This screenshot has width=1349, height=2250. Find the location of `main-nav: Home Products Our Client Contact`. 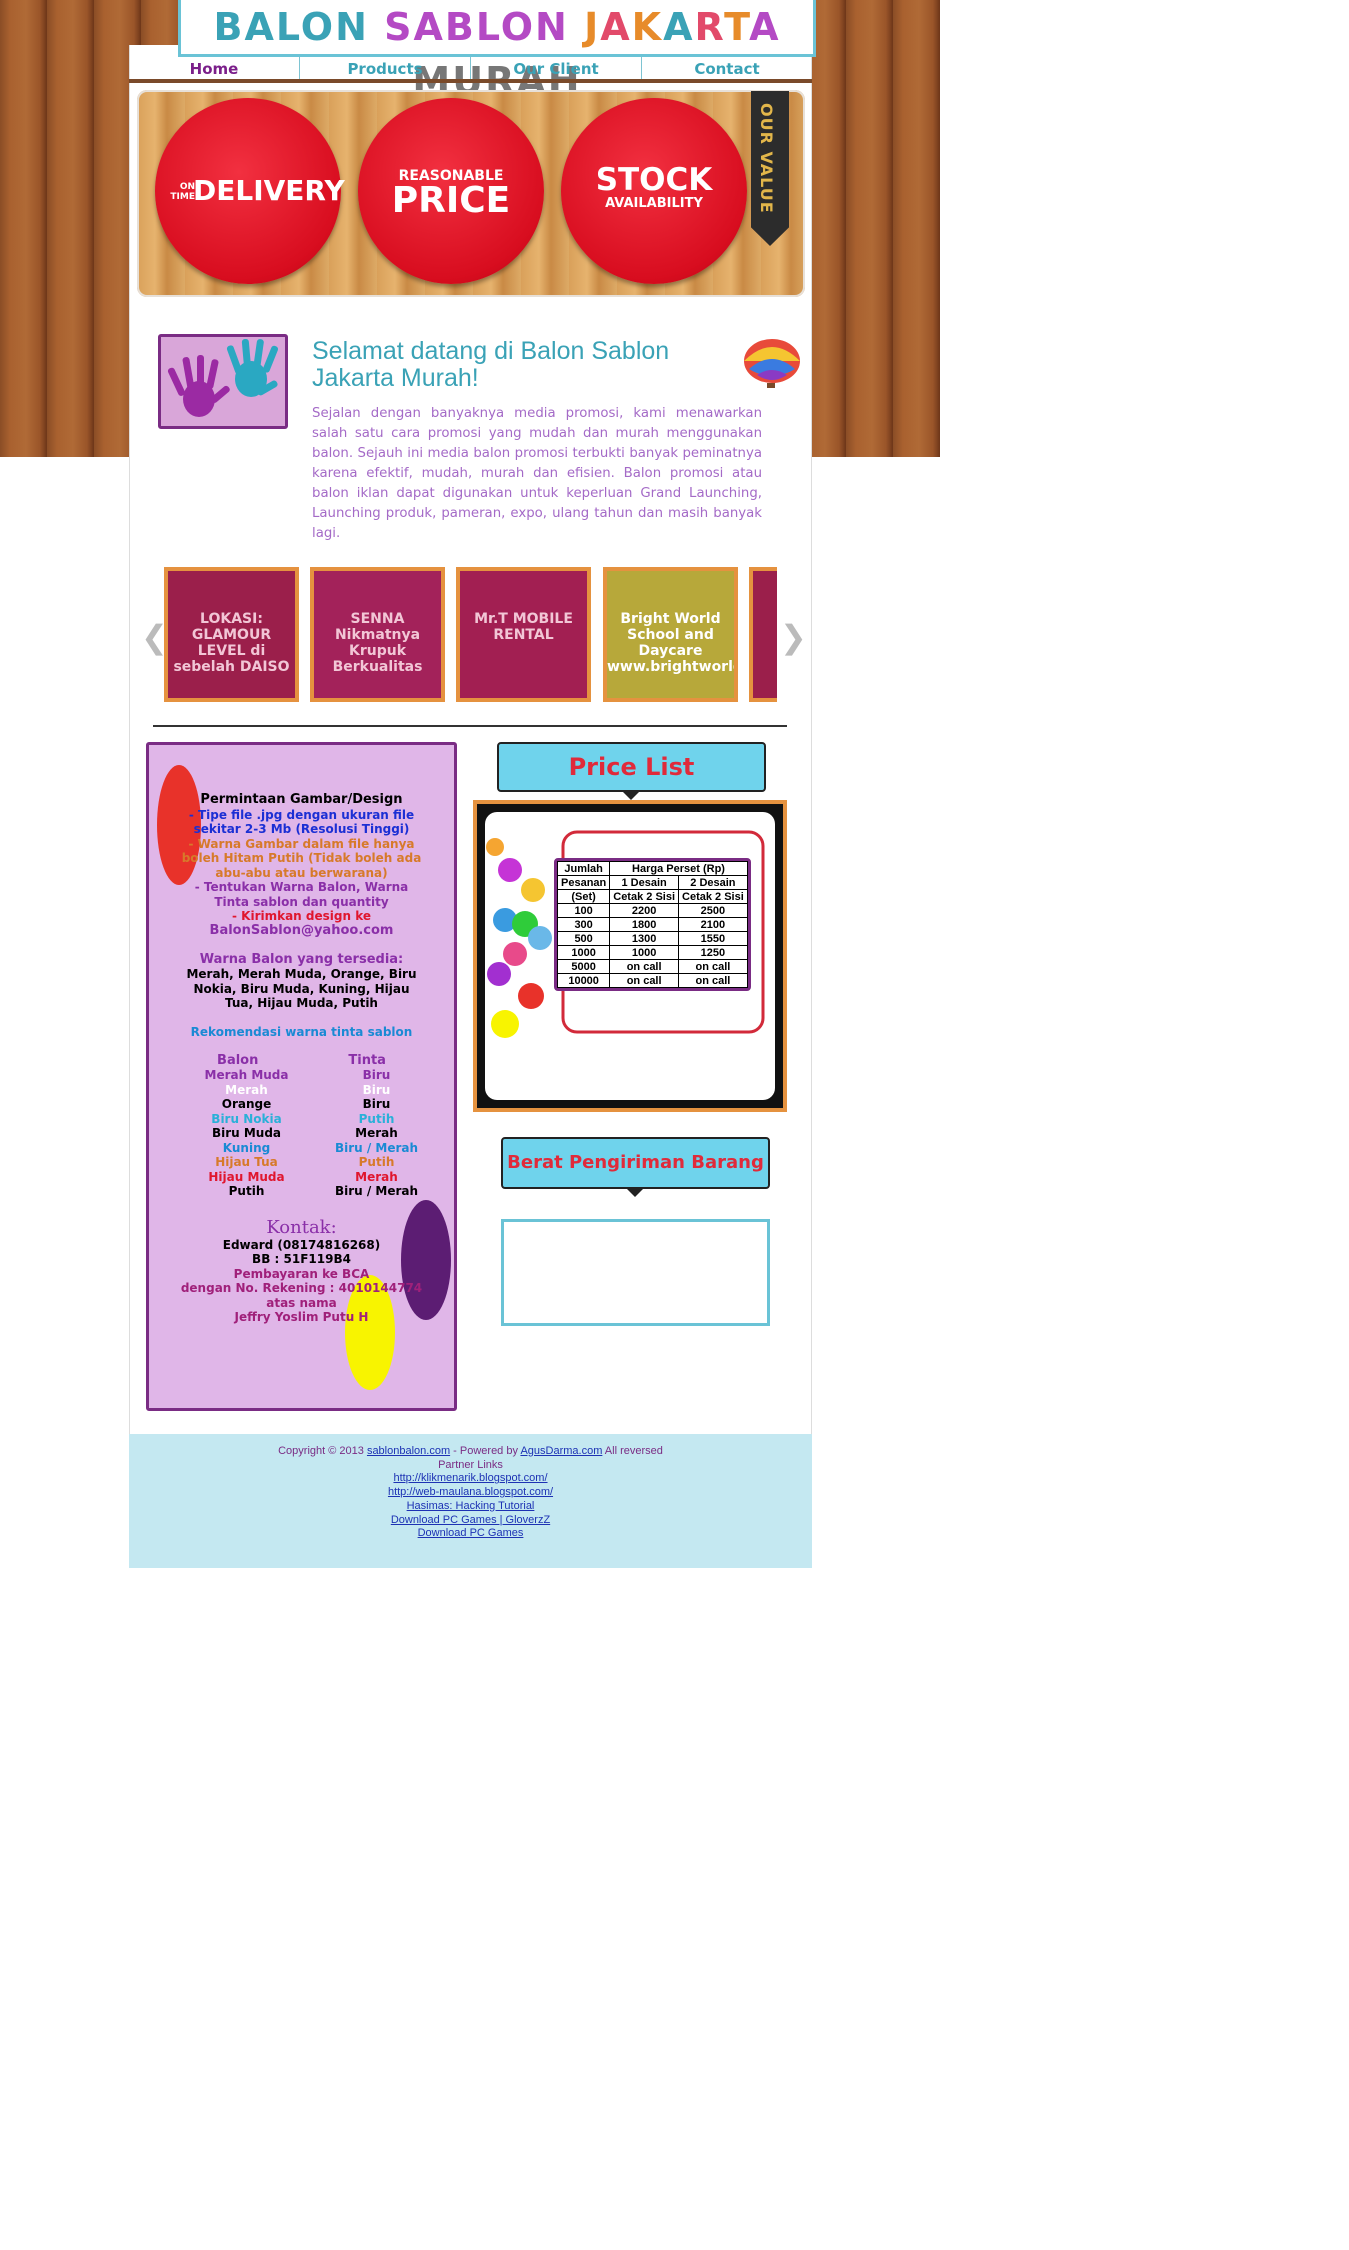

main-nav: Home Products Our Client Contact is located at coordinates (470, 70).